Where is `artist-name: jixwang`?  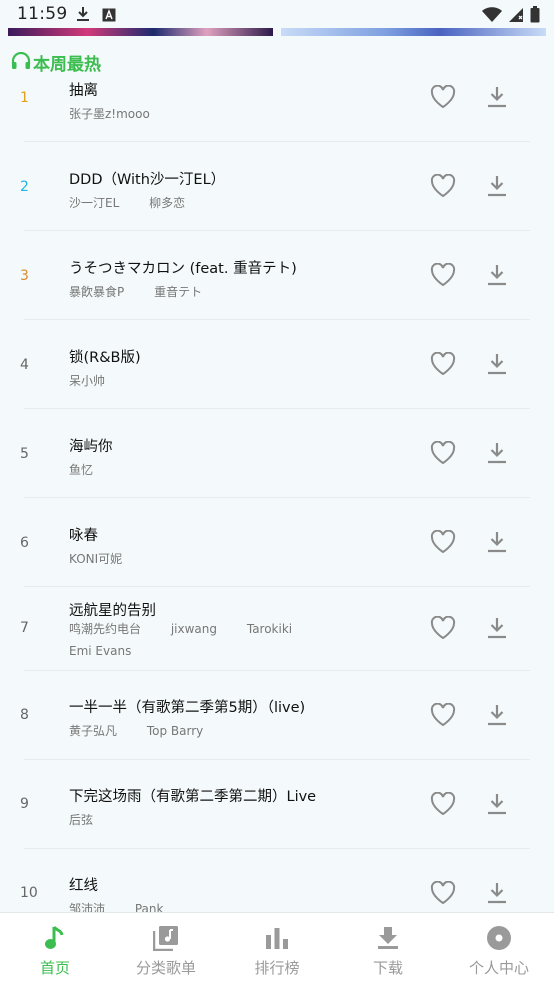
artist-name: jixwang is located at coordinates (194, 629).